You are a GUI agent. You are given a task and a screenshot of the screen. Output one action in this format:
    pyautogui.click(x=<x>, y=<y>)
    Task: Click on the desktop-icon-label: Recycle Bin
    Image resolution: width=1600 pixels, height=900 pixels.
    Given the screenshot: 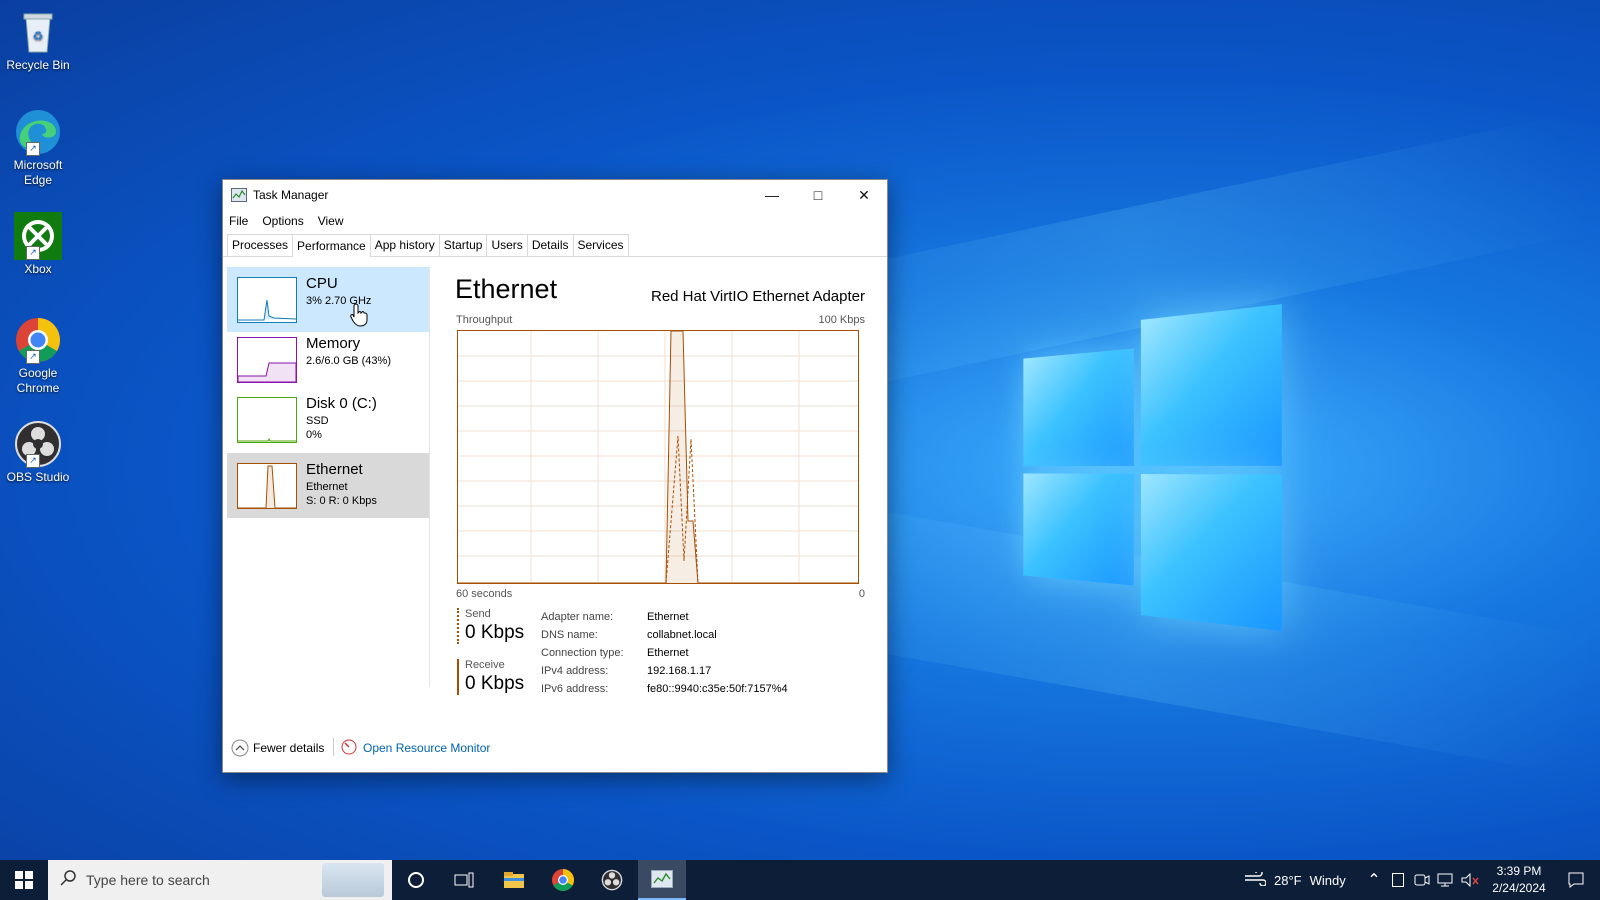 What is the action you would take?
    pyautogui.click(x=38, y=65)
    